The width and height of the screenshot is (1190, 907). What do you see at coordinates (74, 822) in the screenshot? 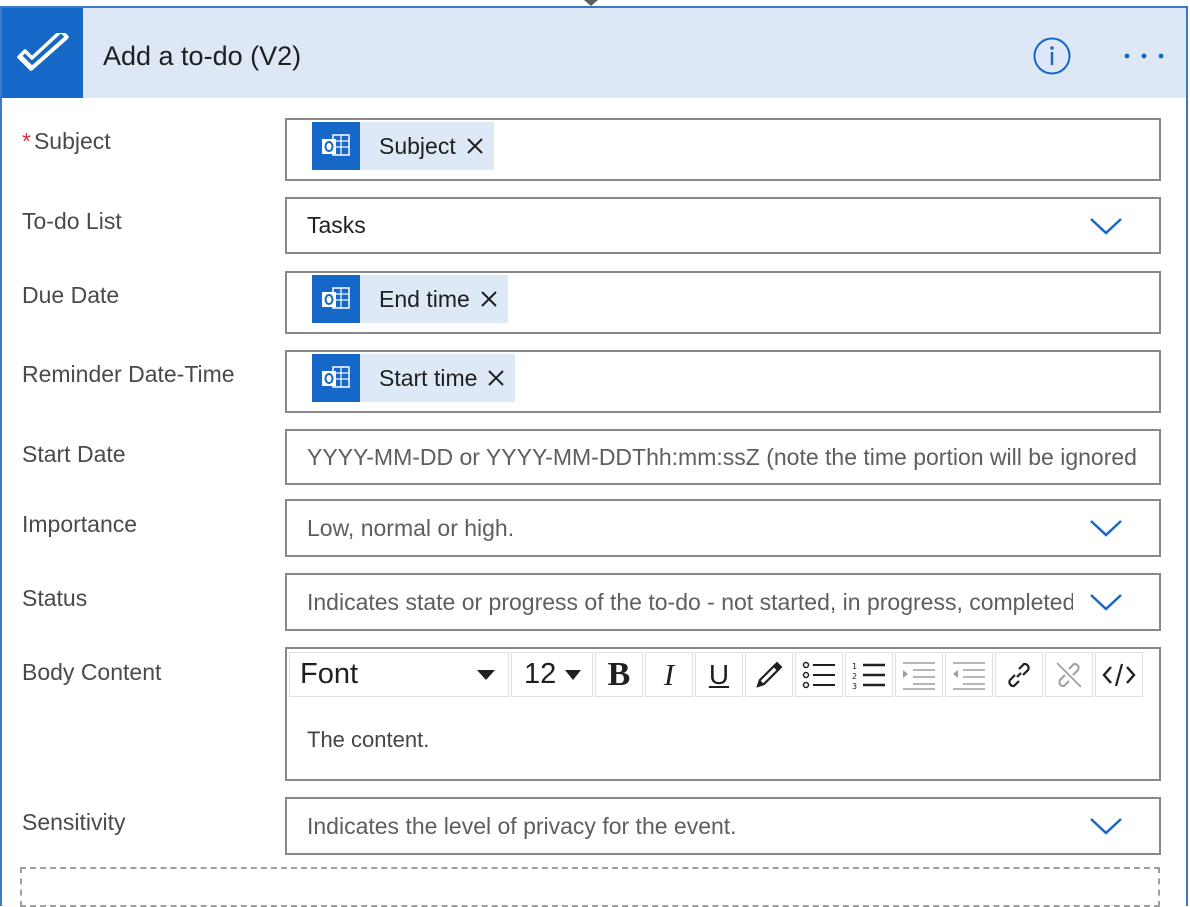
I see `sensitivity-label: Sensitivity` at bounding box center [74, 822].